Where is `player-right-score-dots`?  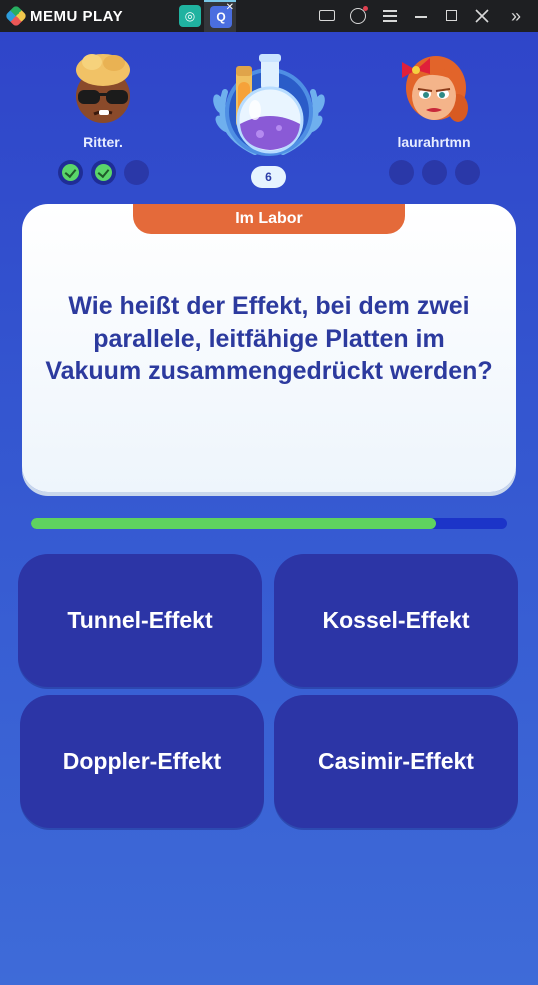 player-right-score-dots is located at coordinates (434, 172).